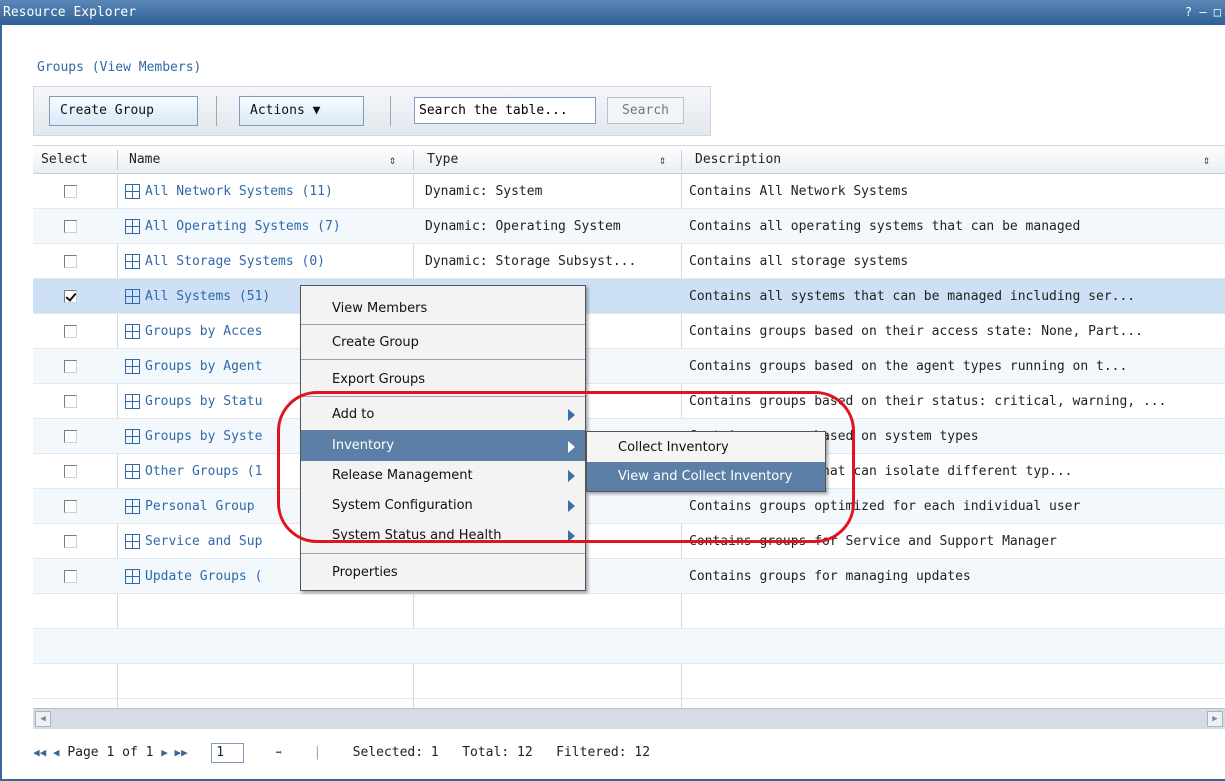 This screenshot has height=781, width=1225. What do you see at coordinates (402, 505) in the screenshot?
I see `menu-item-label: System Configuration` at bounding box center [402, 505].